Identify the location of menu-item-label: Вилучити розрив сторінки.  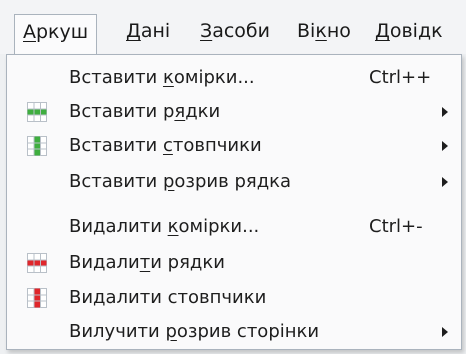
(194, 331).